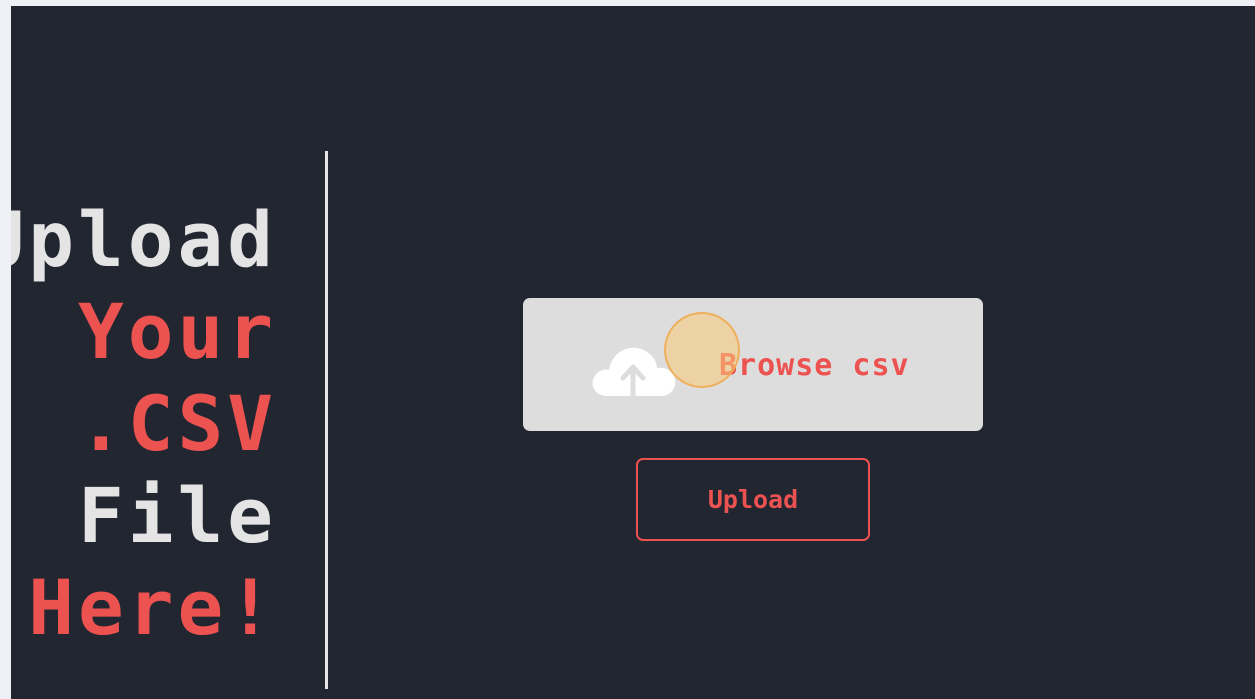 This screenshot has height=699, width=1255. Describe the element at coordinates (152, 607) in the screenshot. I see `heading-line-here: Here!` at that location.